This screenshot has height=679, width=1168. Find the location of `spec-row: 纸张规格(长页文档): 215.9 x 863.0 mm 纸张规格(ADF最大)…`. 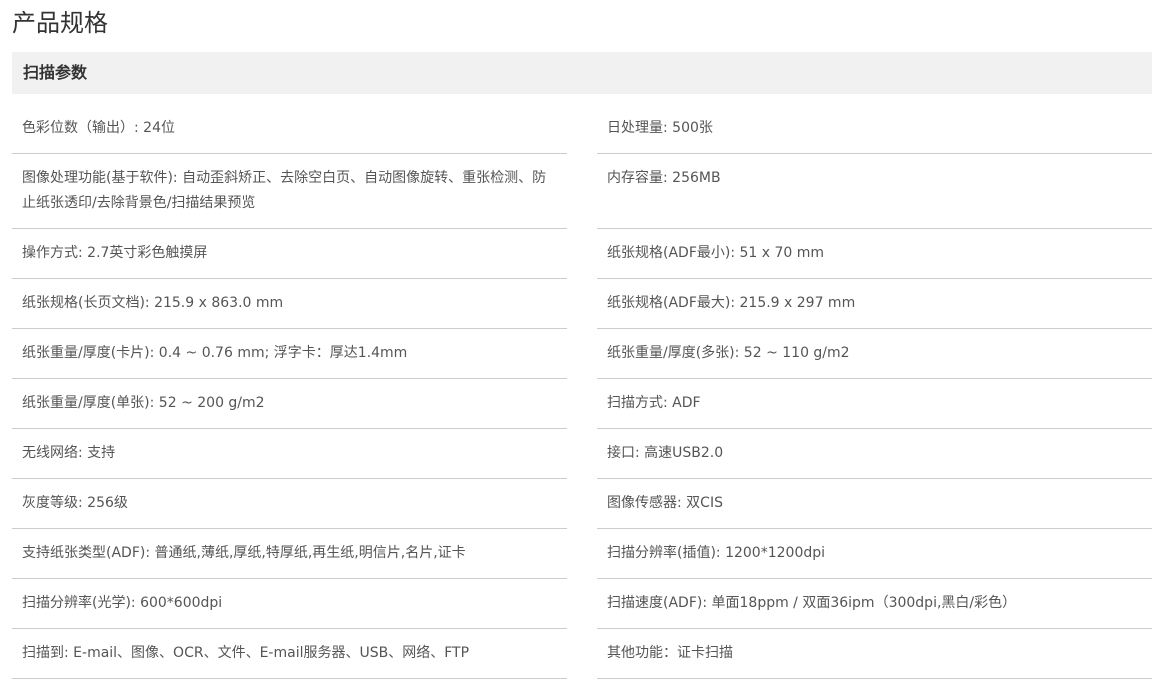

spec-row: 纸张规格(长页文档): 215.9 x 863.0 mm 纸张规格(ADF最大)… is located at coordinates (582, 304).